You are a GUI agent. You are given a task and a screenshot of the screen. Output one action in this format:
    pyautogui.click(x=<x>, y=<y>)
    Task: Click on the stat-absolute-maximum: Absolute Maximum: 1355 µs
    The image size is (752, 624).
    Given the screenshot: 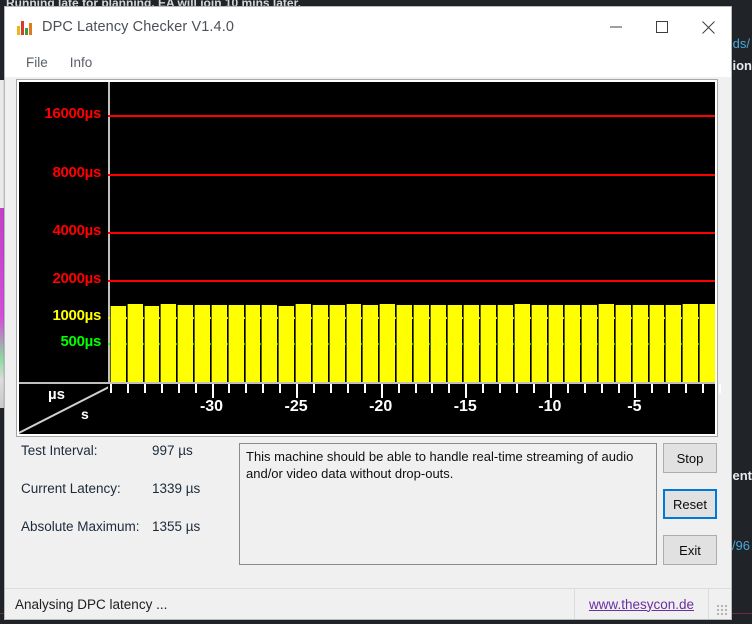 What is the action you would take?
    pyautogui.click(x=126, y=538)
    